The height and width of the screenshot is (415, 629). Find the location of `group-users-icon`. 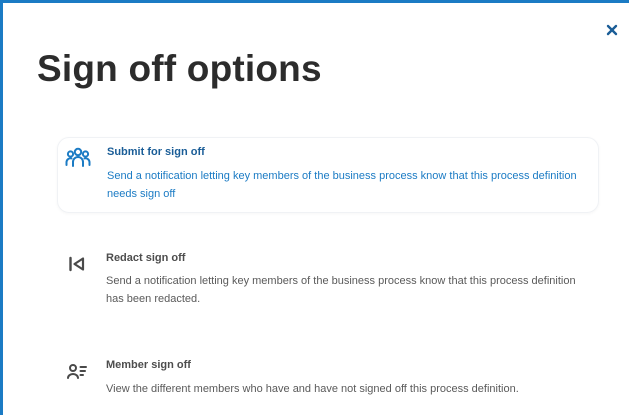

group-users-icon is located at coordinates (78, 157).